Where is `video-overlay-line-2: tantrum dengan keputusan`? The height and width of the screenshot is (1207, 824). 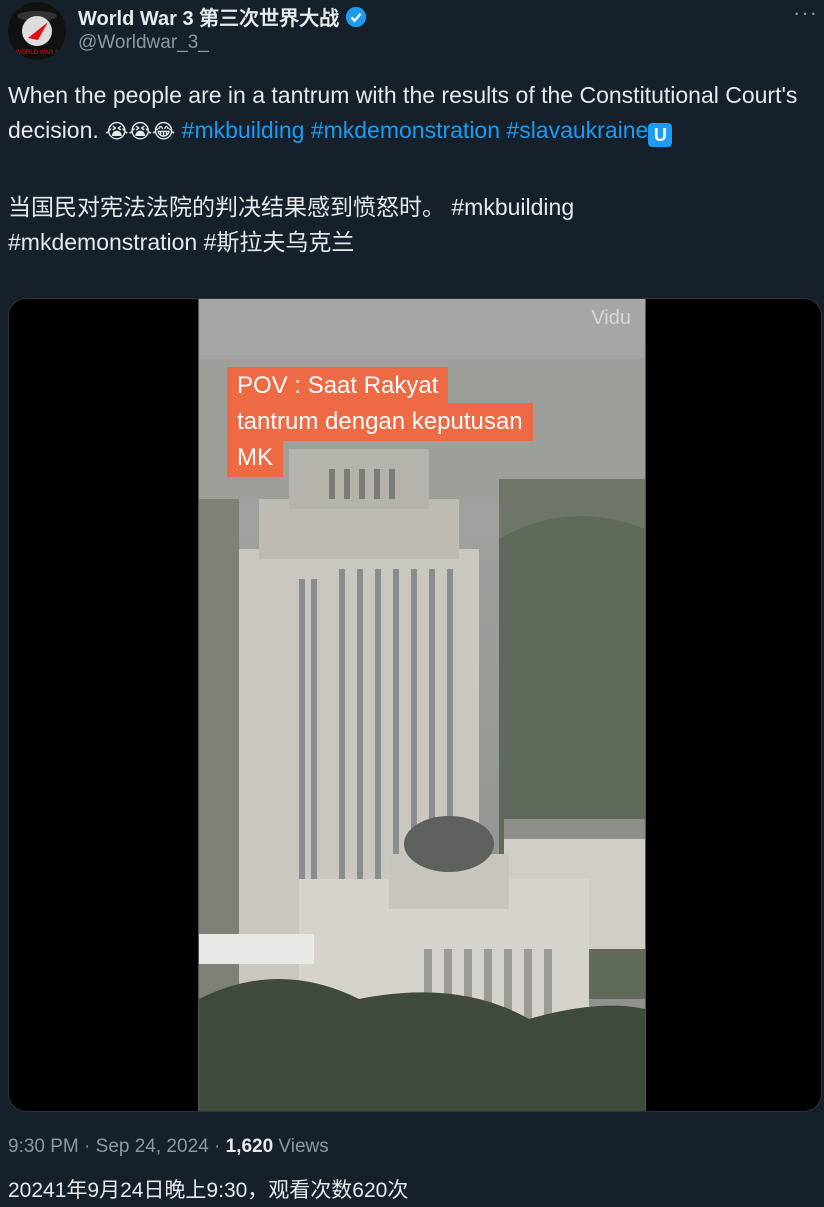
video-overlay-line-2: tantrum dengan keputusan is located at coordinates (380, 422).